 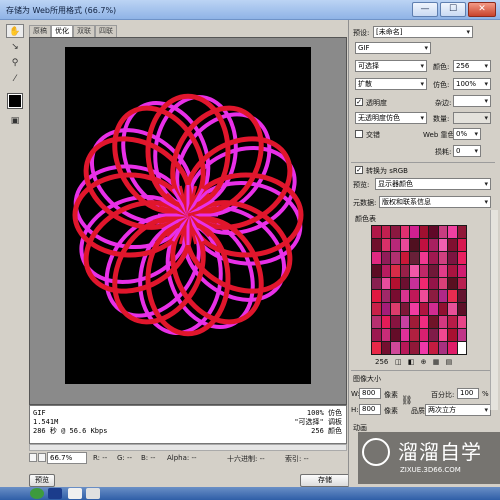 I want to click on save-button: 存储, so click(x=325, y=480).